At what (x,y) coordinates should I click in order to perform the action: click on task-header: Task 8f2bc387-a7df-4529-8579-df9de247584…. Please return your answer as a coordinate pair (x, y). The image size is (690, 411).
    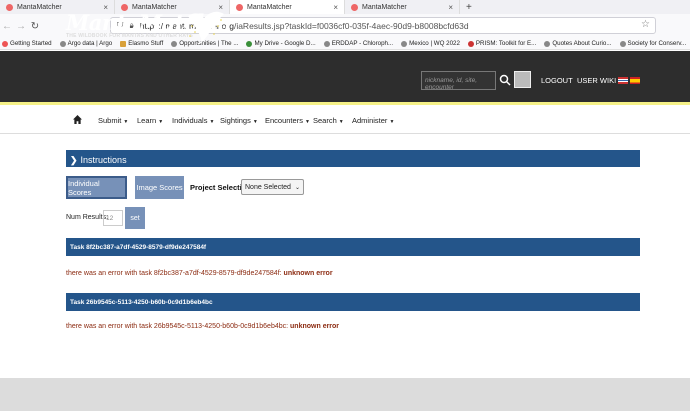
    Looking at the image, I should click on (353, 247).